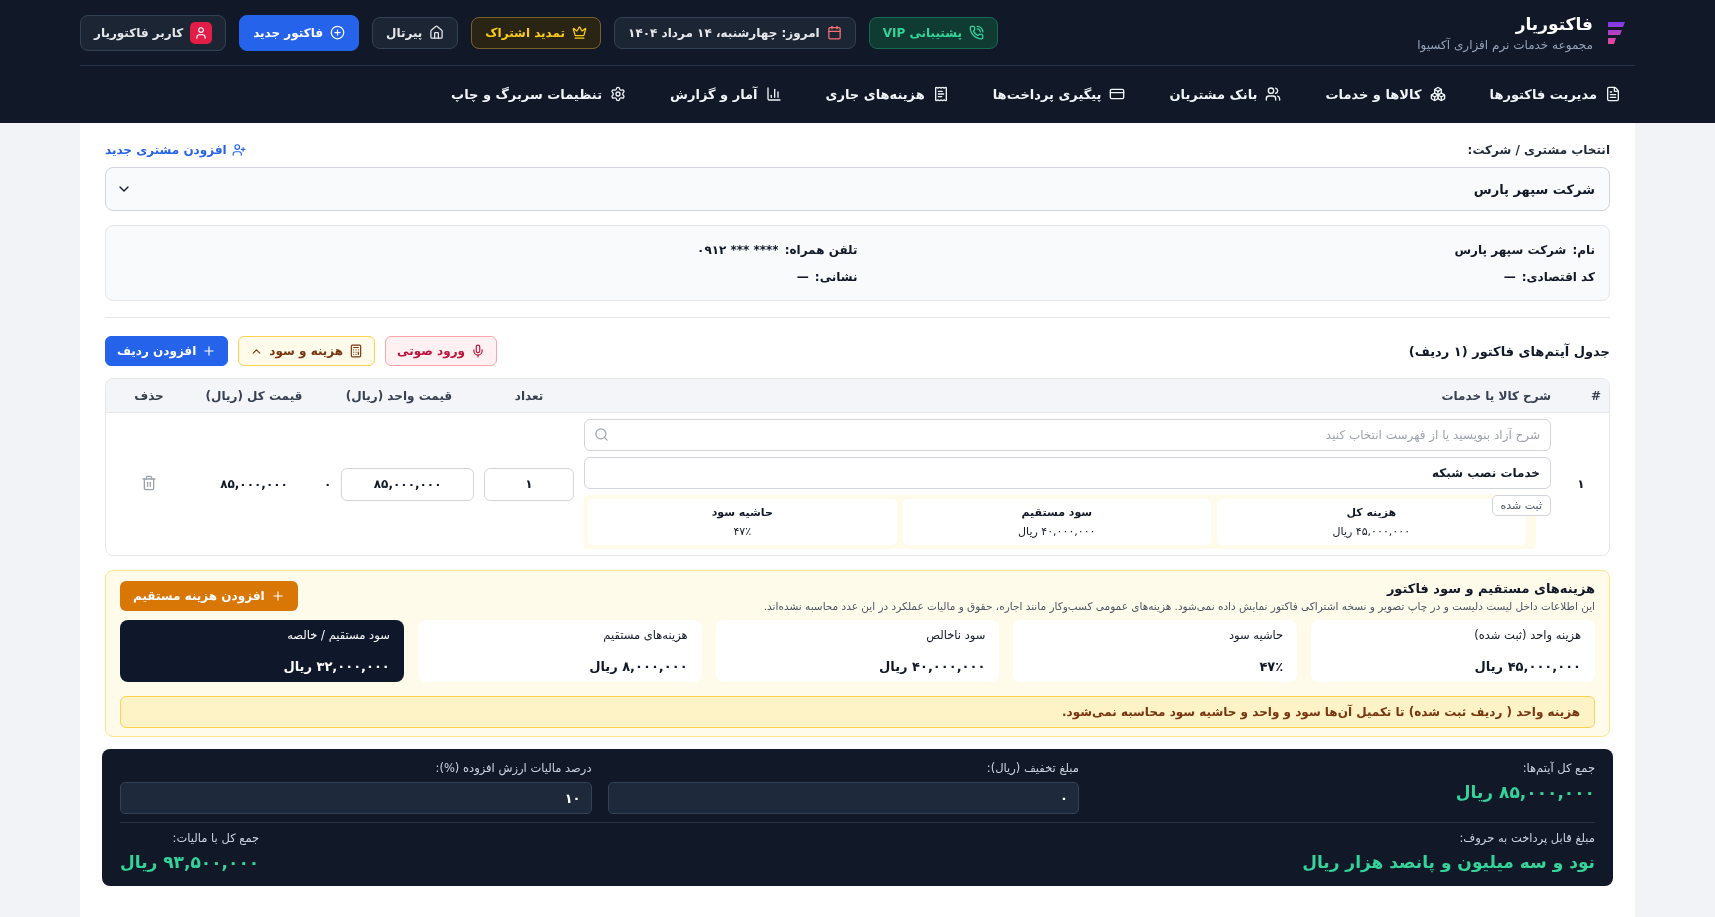 The height and width of the screenshot is (917, 1715). I want to click on card-value: ۸,۰۰۰,۰۰۰ ریال, so click(638, 666).